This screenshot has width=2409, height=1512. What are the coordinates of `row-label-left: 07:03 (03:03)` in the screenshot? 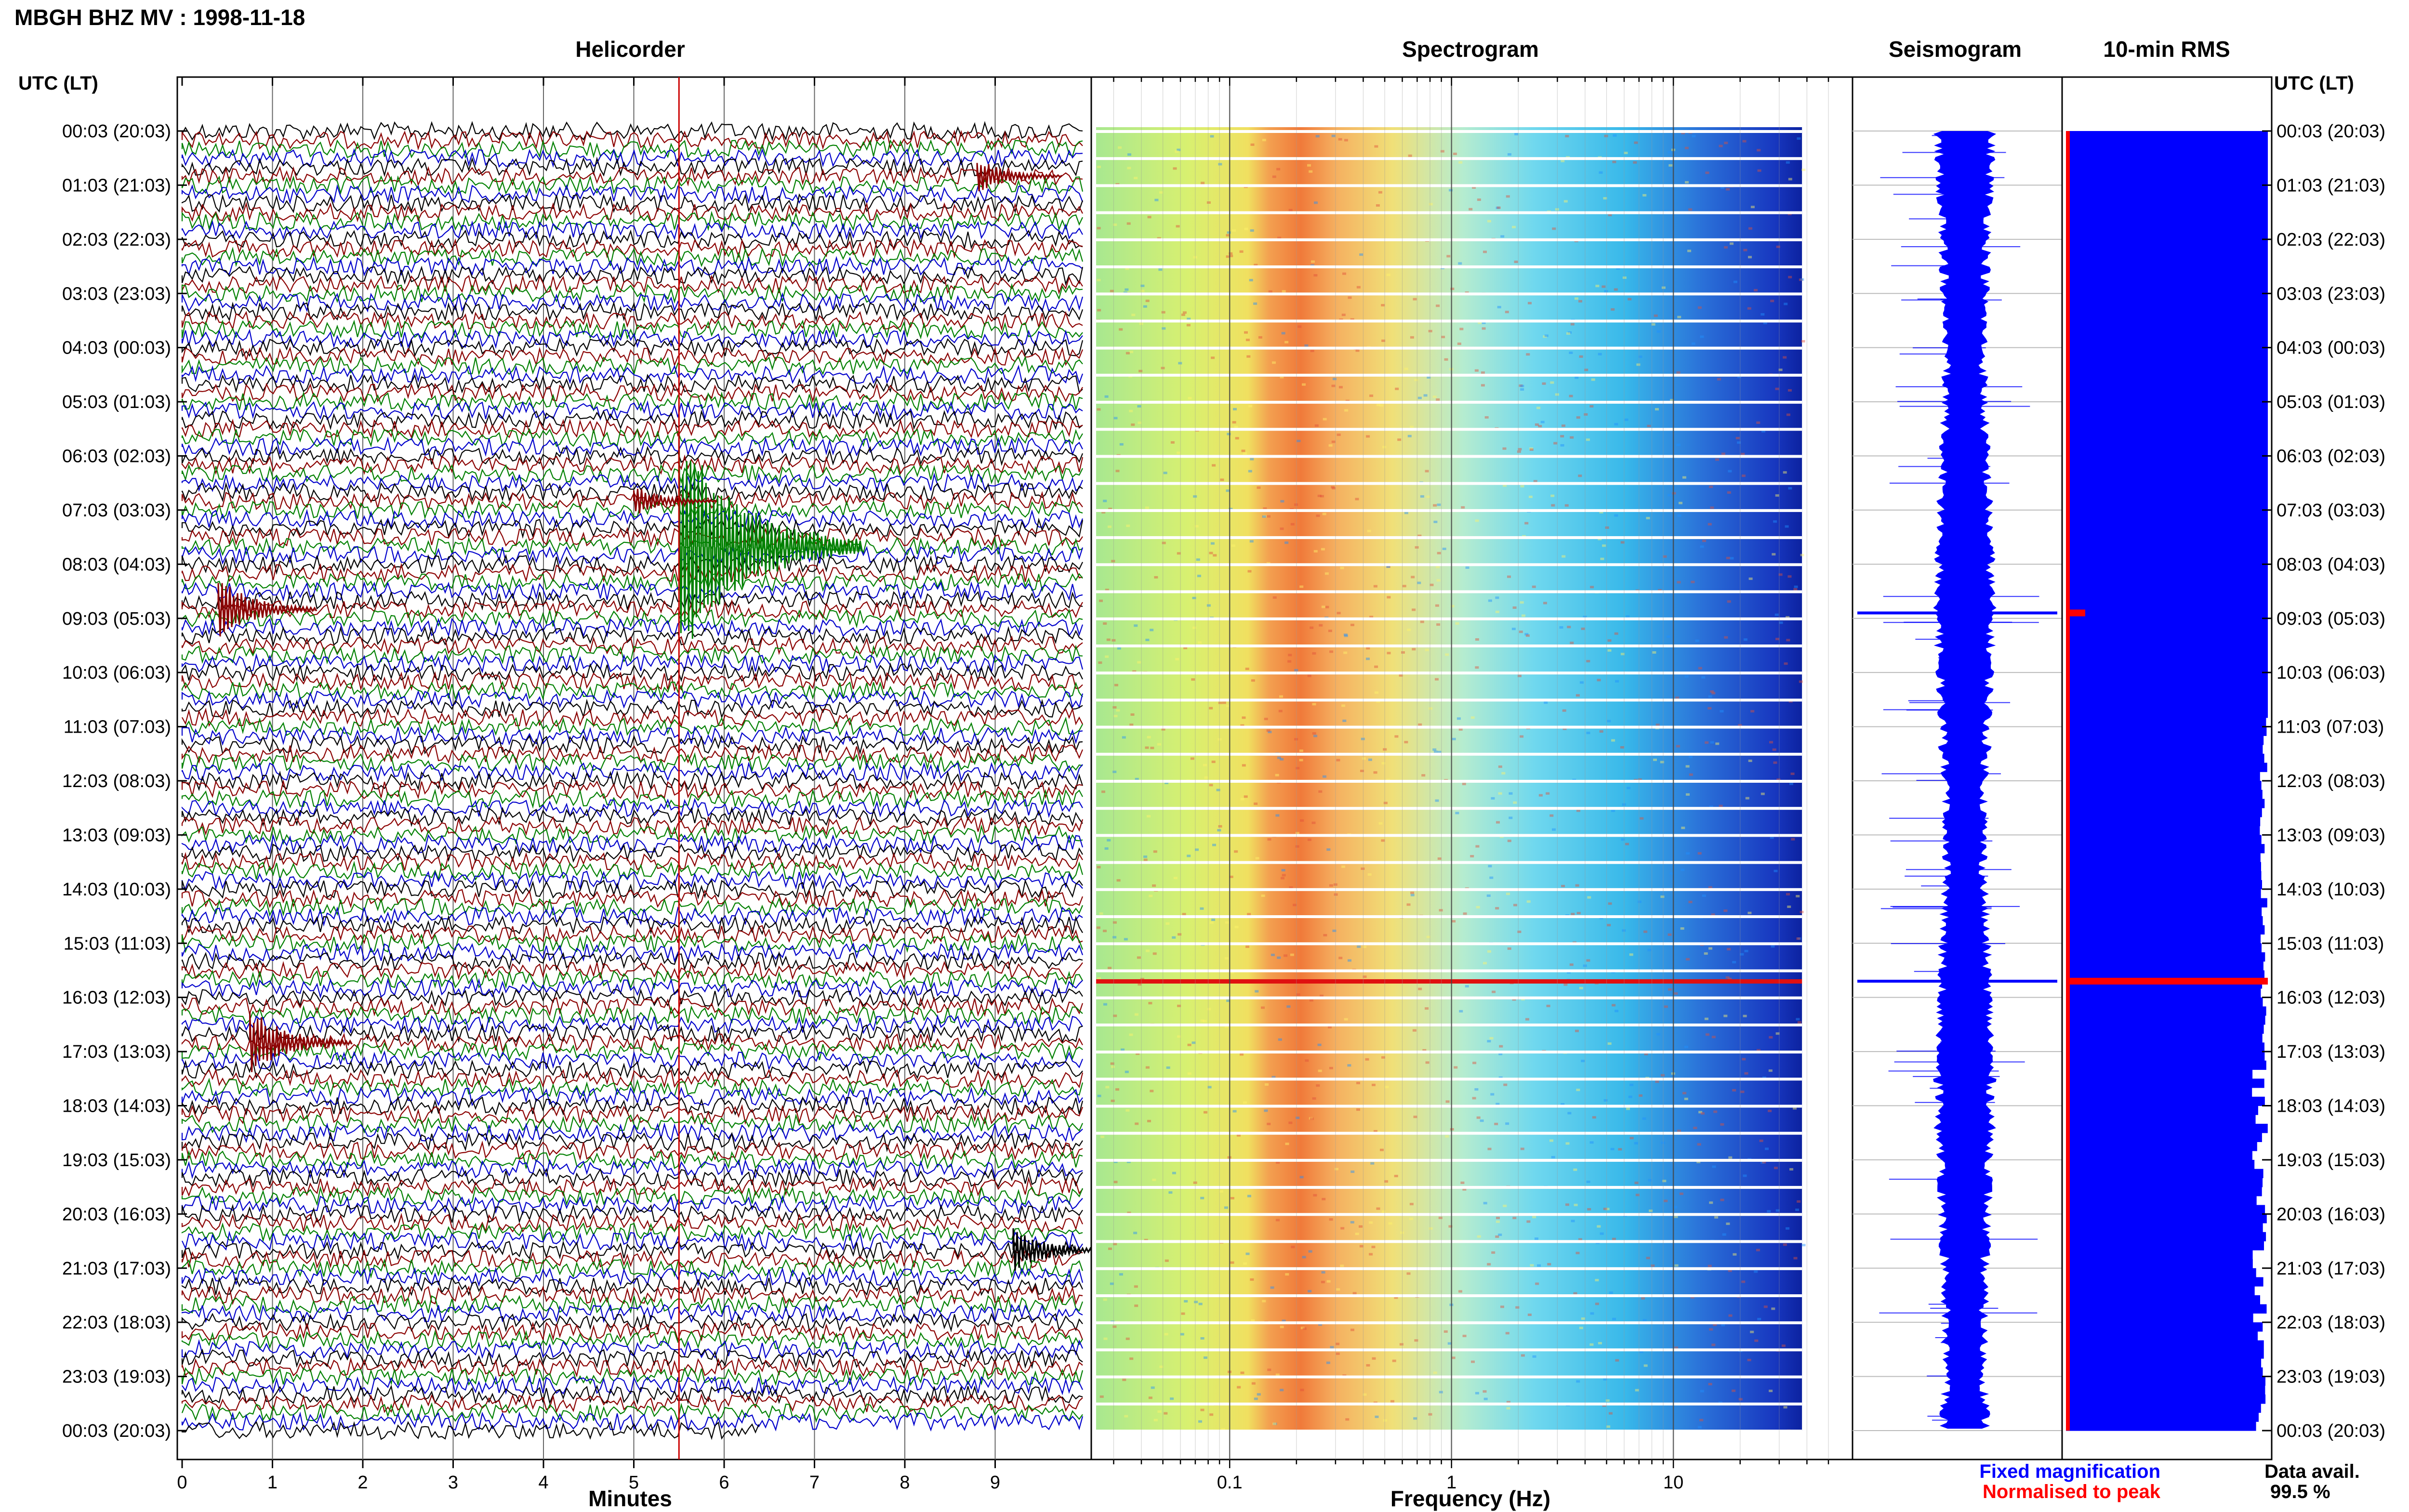 It's located at (116, 510).